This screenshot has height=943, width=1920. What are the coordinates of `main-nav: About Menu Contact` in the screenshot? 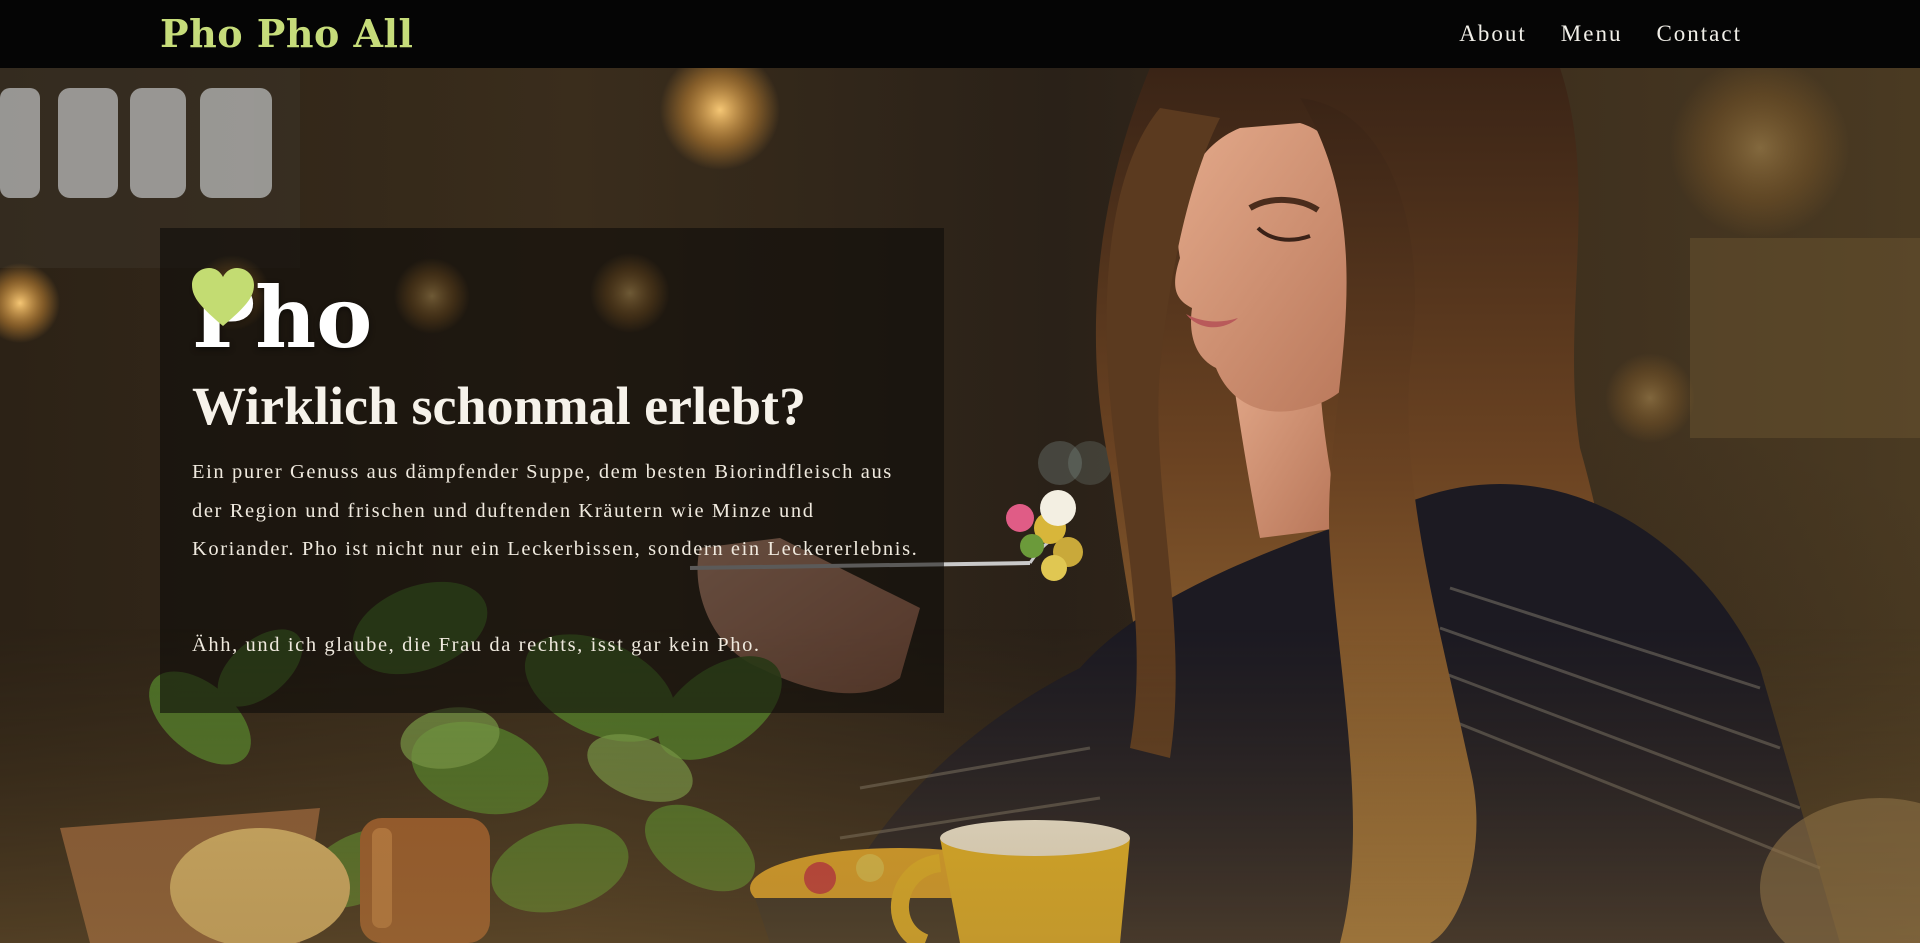 It's located at (1583, 34).